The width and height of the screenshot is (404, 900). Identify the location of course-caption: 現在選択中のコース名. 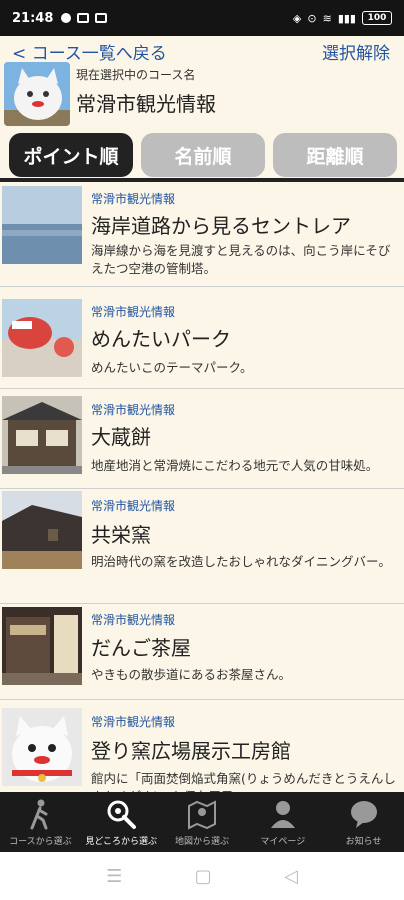
(136, 75).